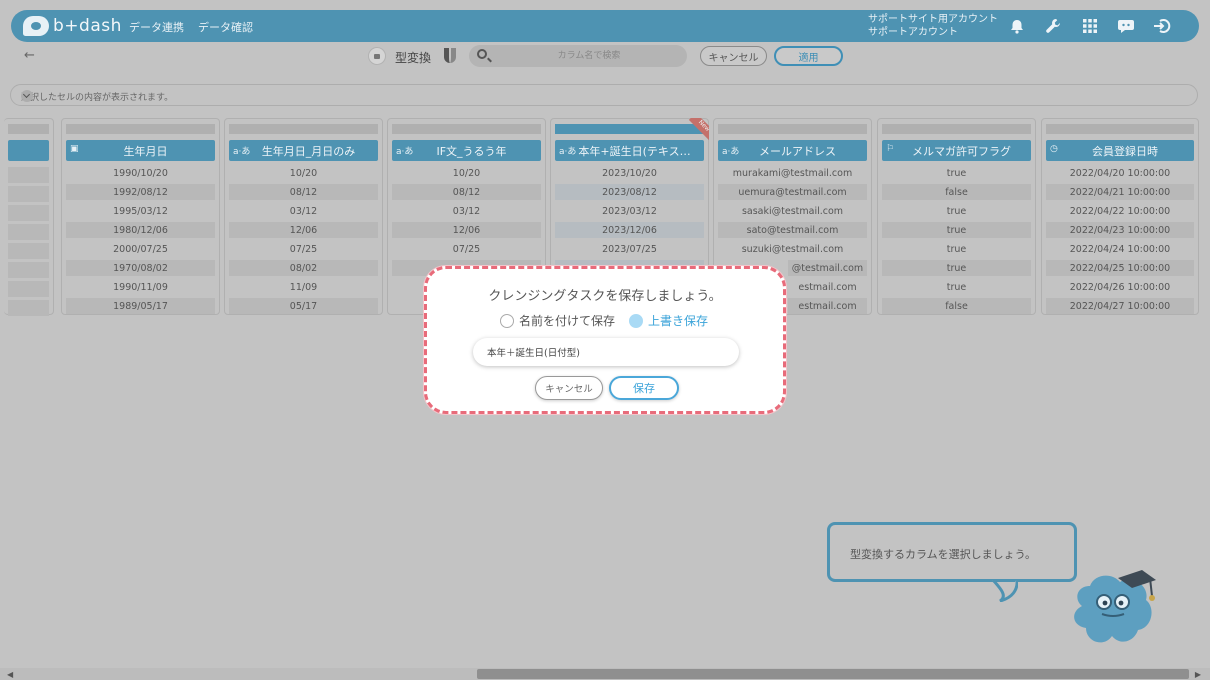 Image resolution: width=1210 pixels, height=680 pixels. I want to click on table-cell: 1990/10/20, so click(140, 173).